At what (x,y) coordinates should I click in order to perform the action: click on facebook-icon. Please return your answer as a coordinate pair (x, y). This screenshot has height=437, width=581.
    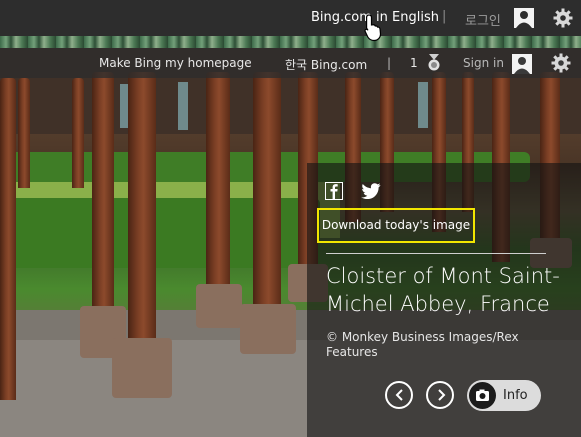
    Looking at the image, I should click on (334, 191).